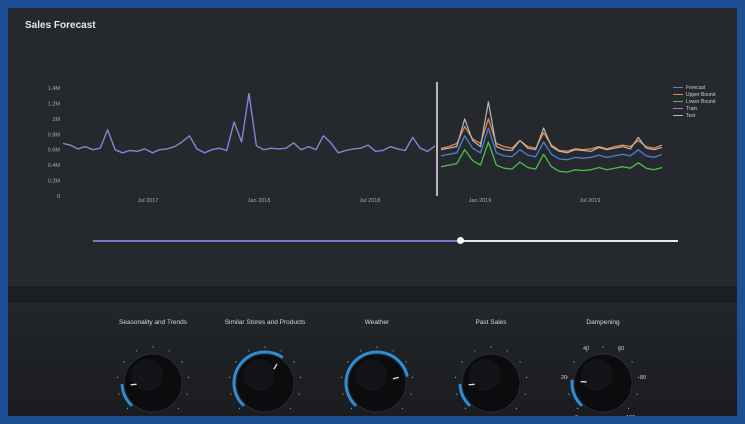  Describe the element at coordinates (691, 115) in the screenshot. I see `legend-label: Test` at that location.